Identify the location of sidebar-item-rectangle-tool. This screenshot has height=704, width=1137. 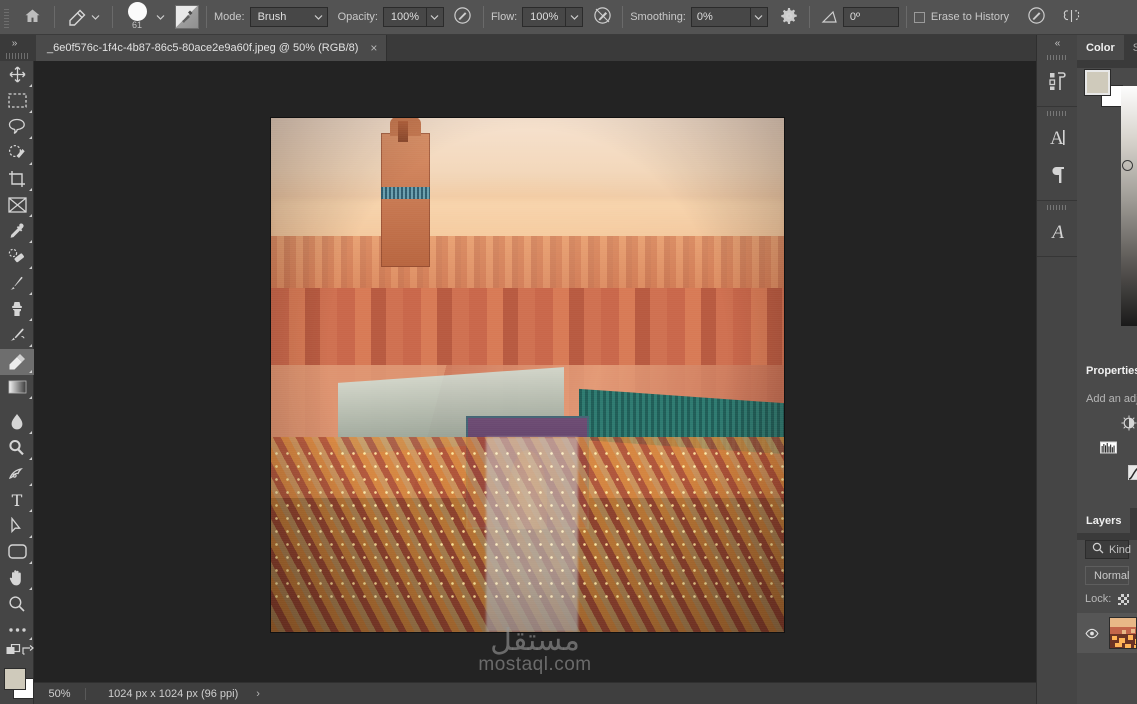
(17, 553).